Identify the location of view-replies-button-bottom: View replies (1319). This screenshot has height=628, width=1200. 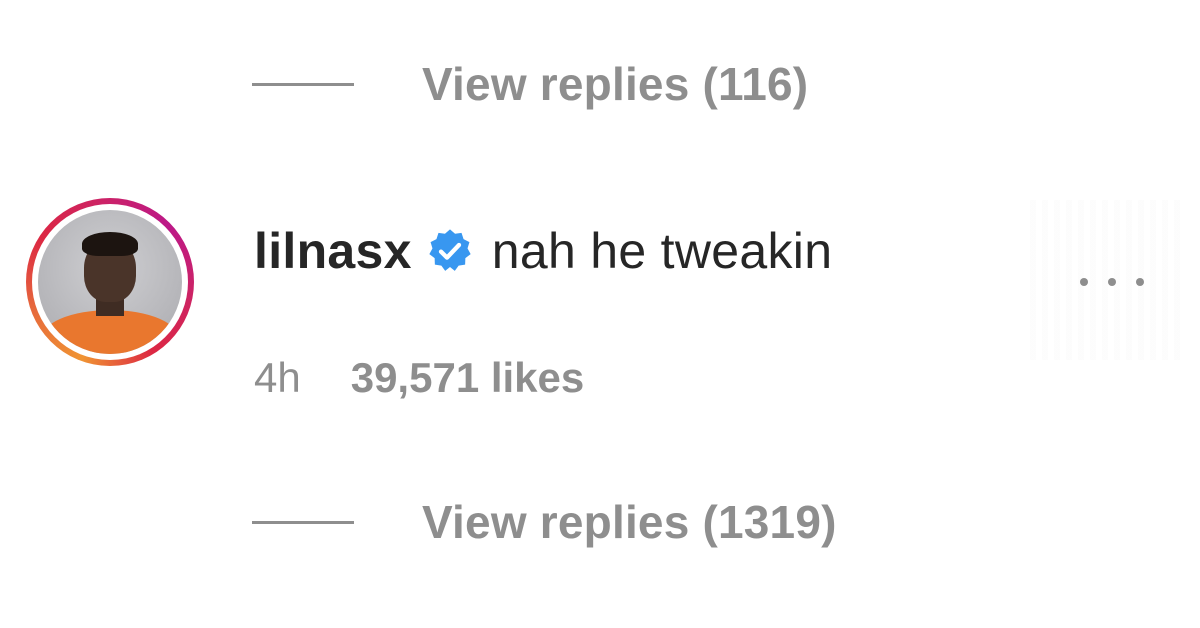
(544, 522).